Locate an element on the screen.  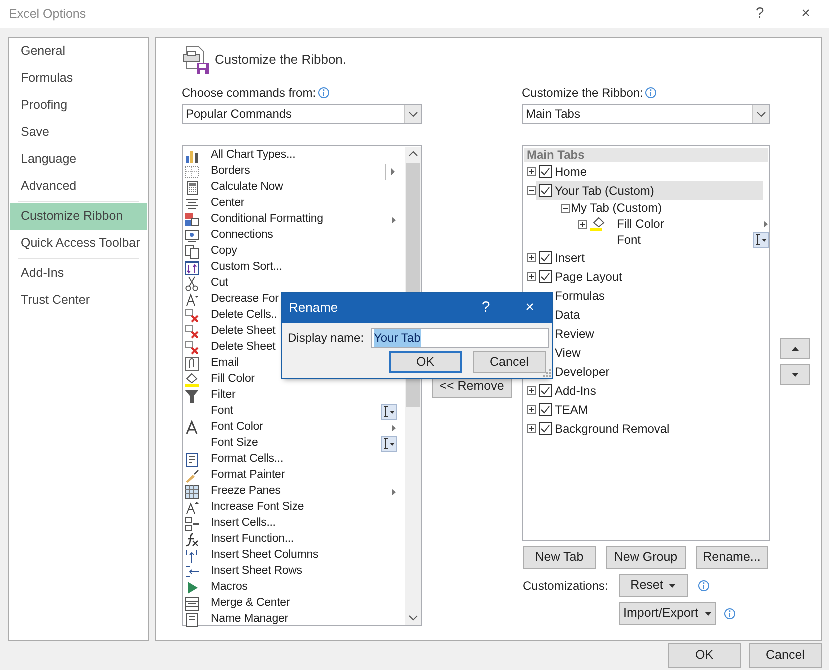
field-label: Customizations: is located at coordinates (565, 586).